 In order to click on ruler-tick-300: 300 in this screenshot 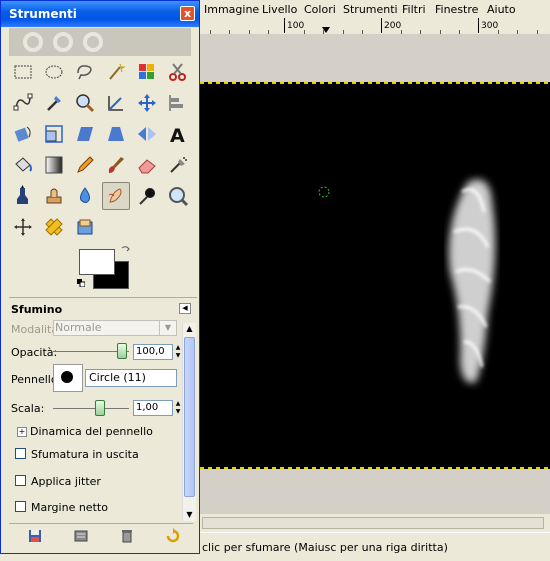, I will do `click(490, 26)`.